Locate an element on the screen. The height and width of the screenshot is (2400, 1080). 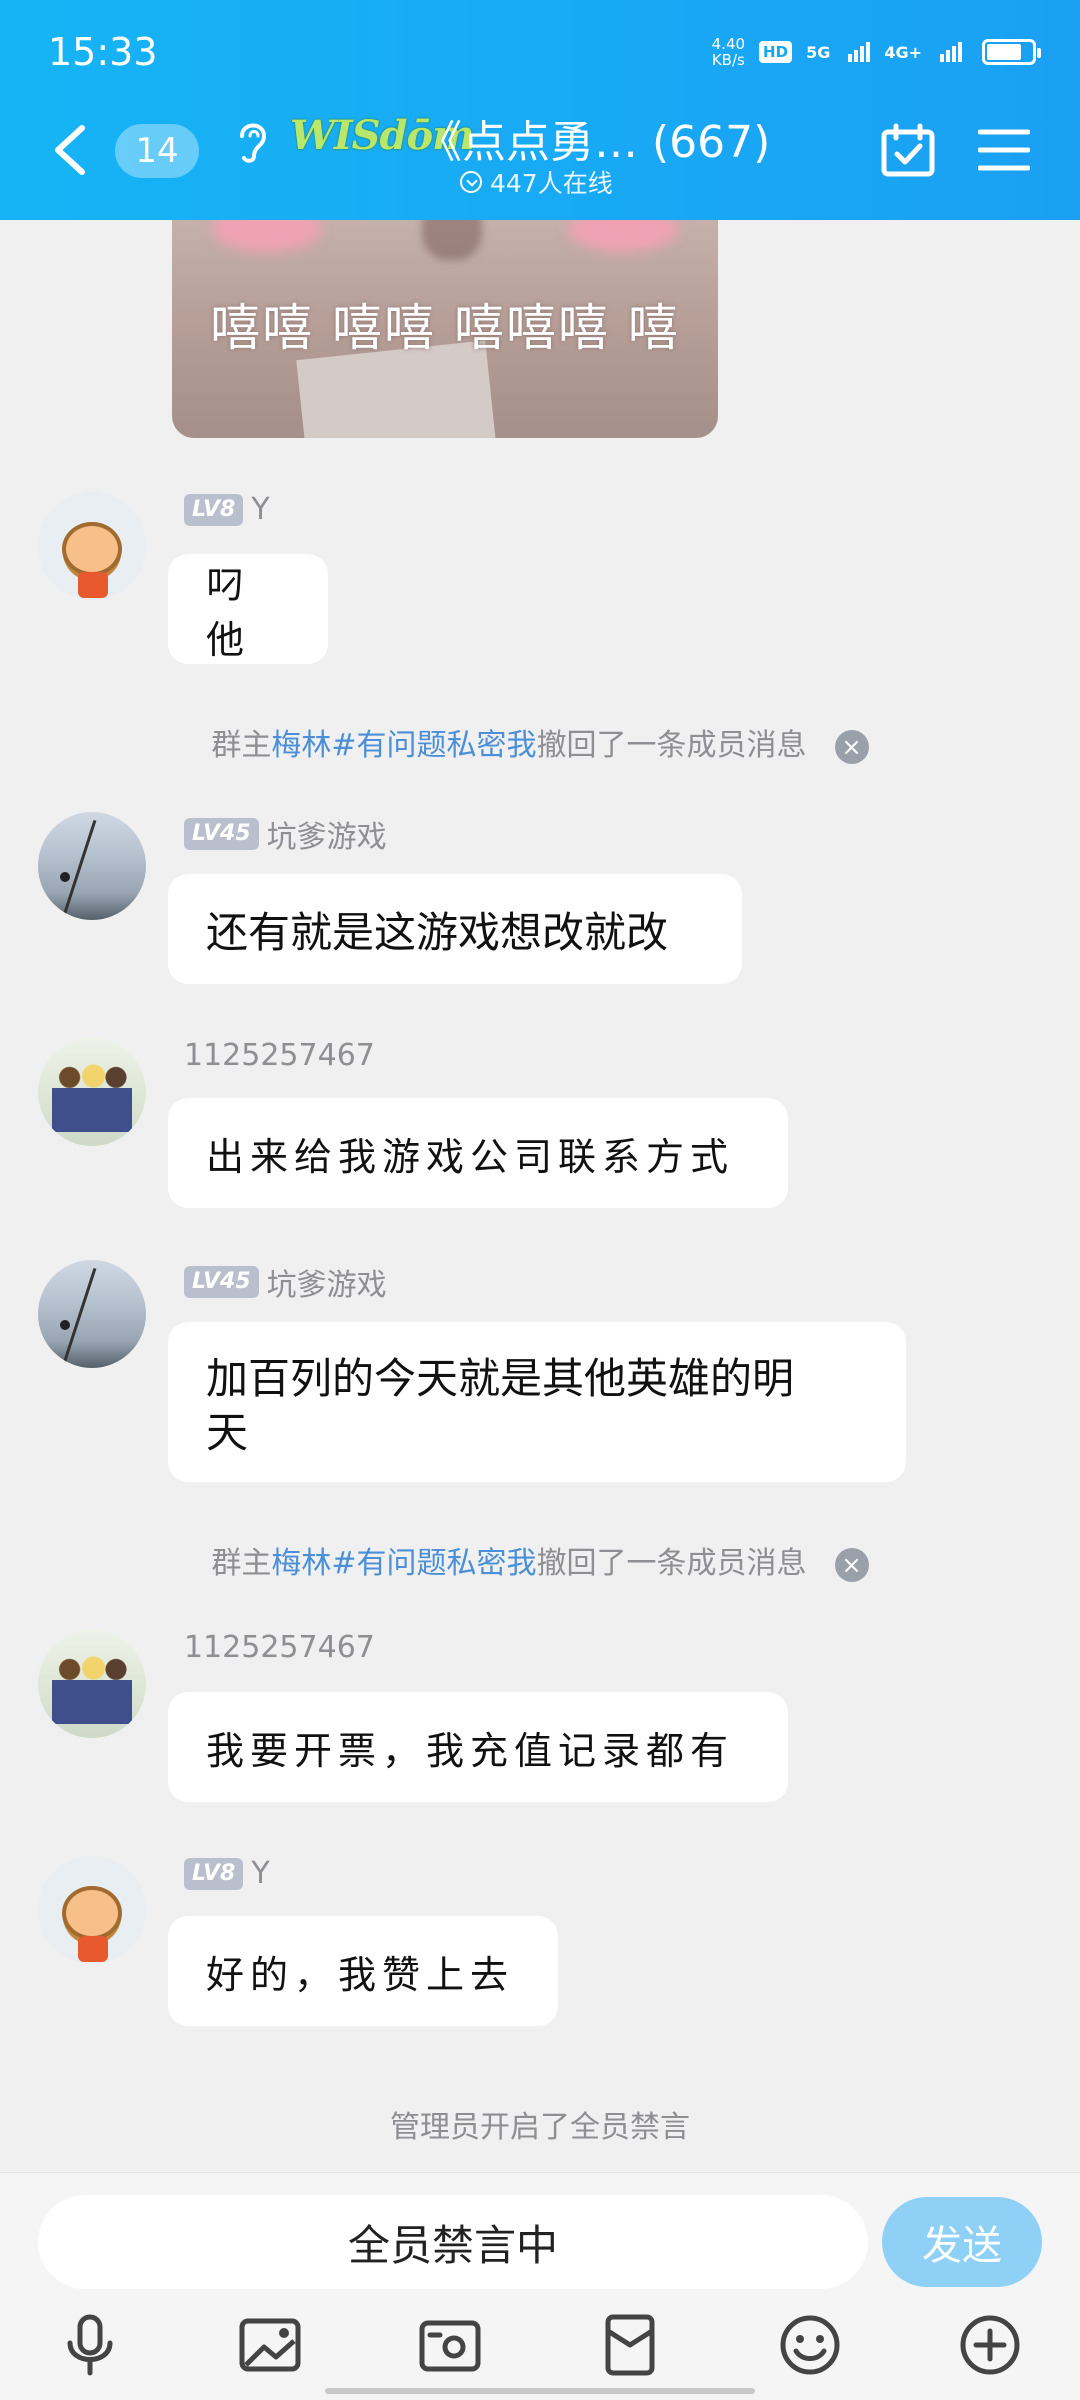
message-bubble: 叼他 is located at coordinates (248, 609).